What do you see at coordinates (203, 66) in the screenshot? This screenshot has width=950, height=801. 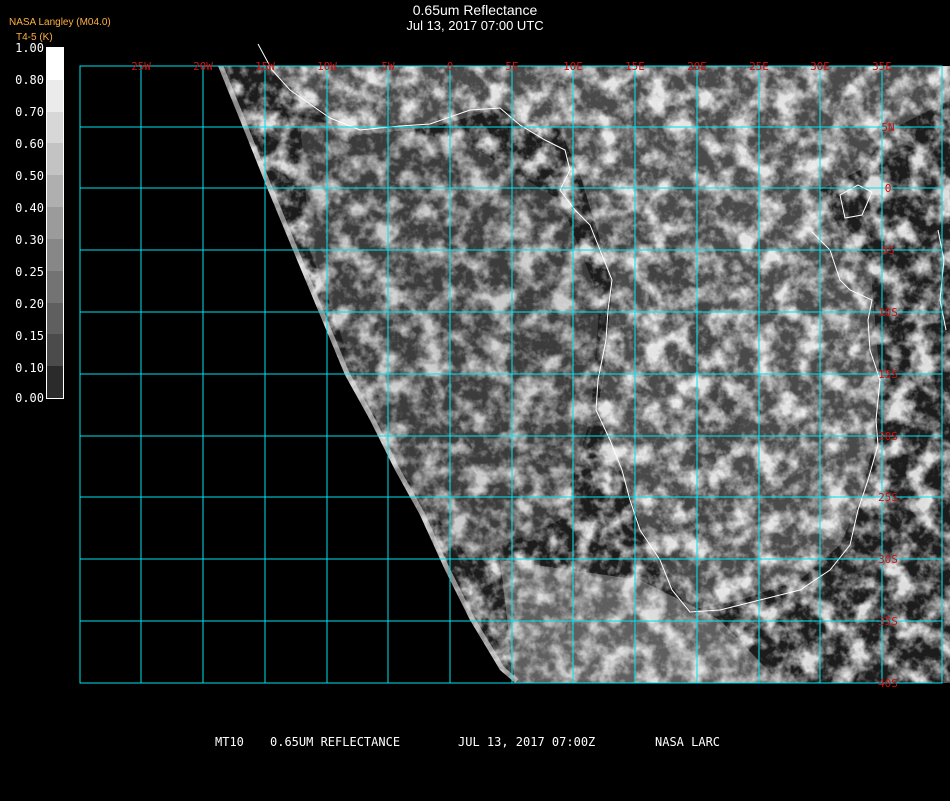 I see `longitude-label: 20W` at bounding box center [203, 66].